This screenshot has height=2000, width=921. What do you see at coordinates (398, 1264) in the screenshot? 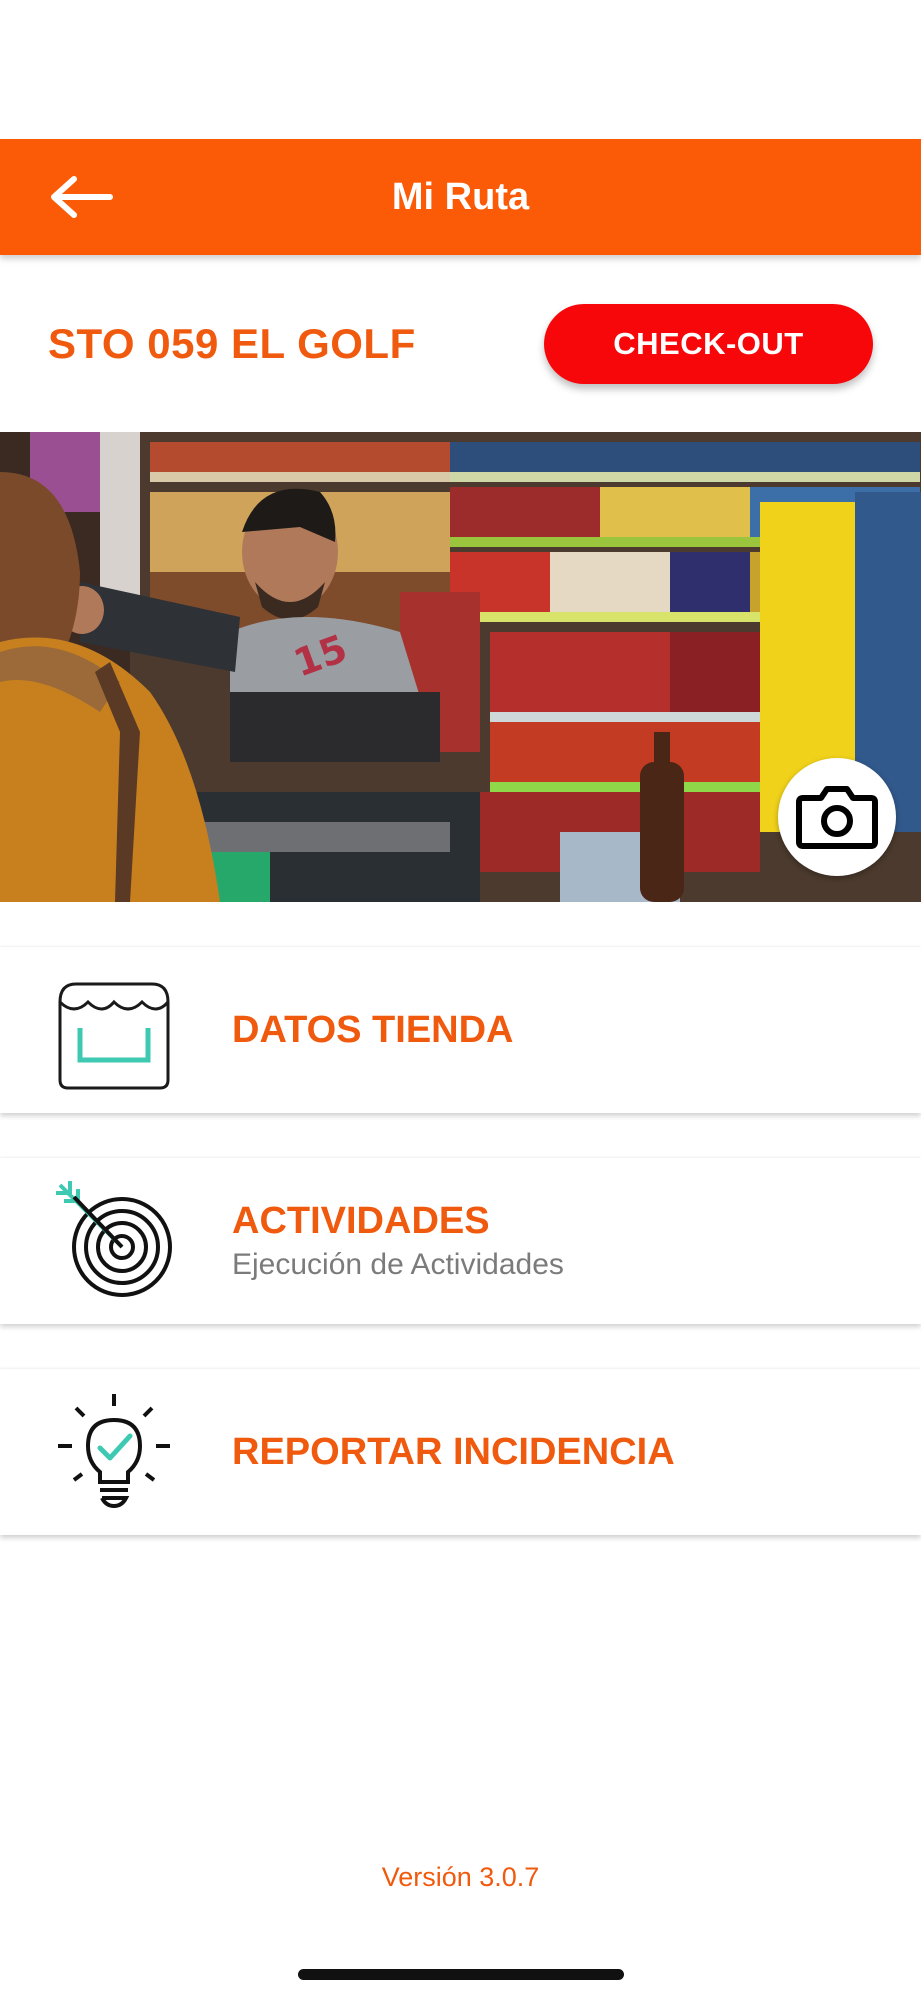
I see `menu-item-subtitle: Ejecución de Actividades` at bounding box center [398, 1264].